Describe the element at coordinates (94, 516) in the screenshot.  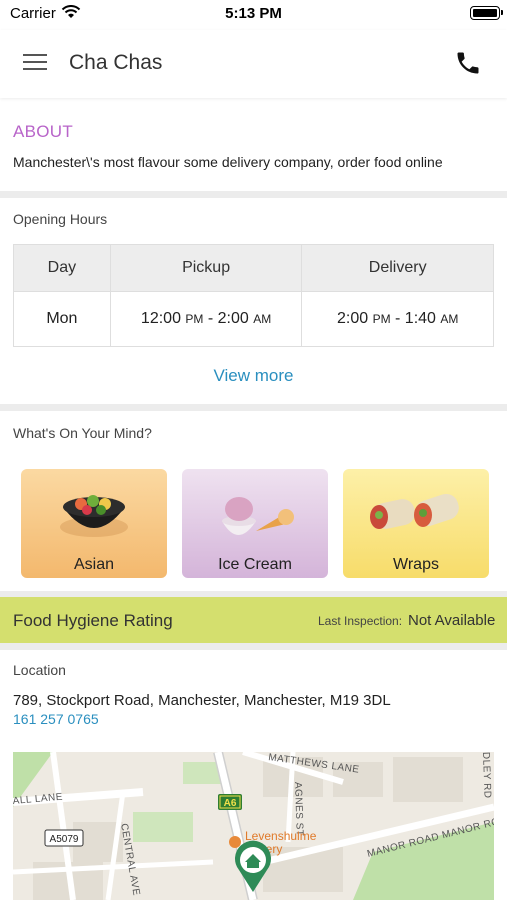
I see `poke-bowl-icon` at that location.